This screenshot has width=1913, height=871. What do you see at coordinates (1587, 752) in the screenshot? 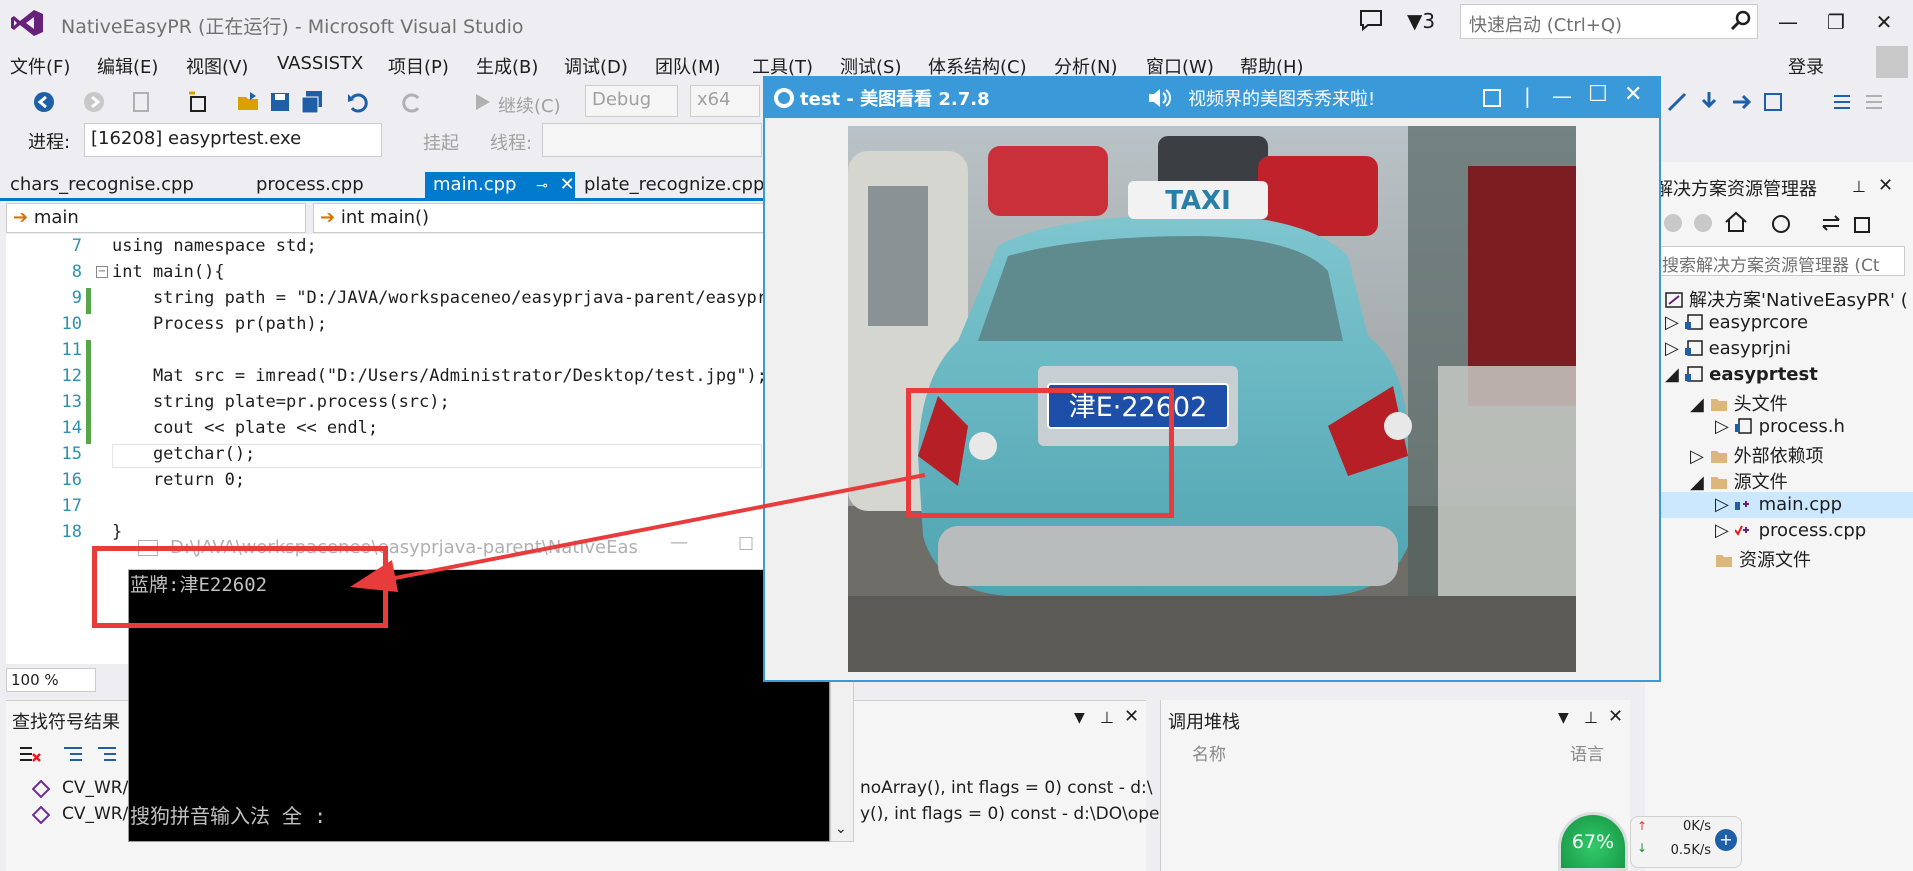
I see `column-header-language: 语言` at bounding box center [1587, 752].